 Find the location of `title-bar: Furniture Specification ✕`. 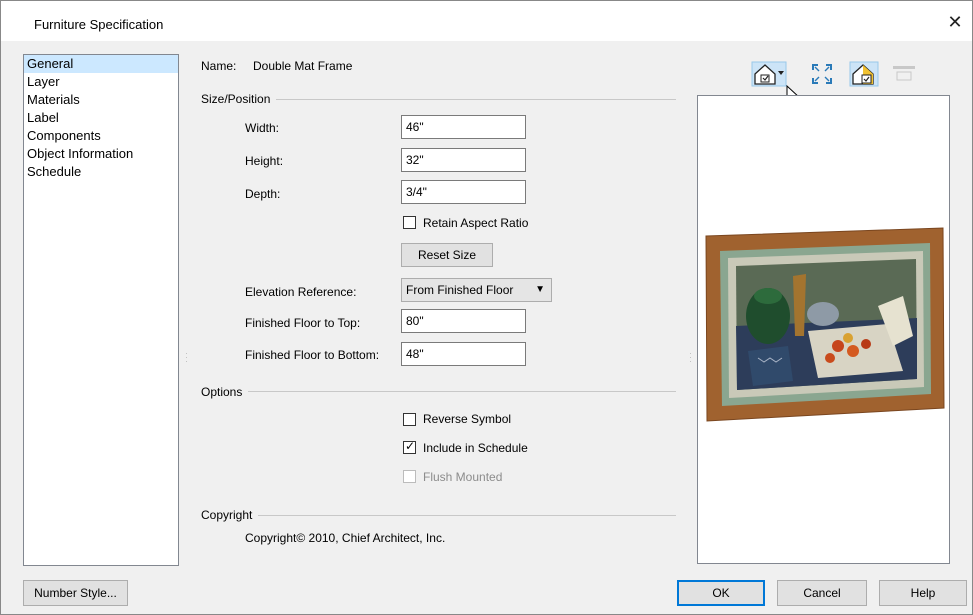

title-bar: Furniture Specification ✕ is located at coordinates (486, 21).